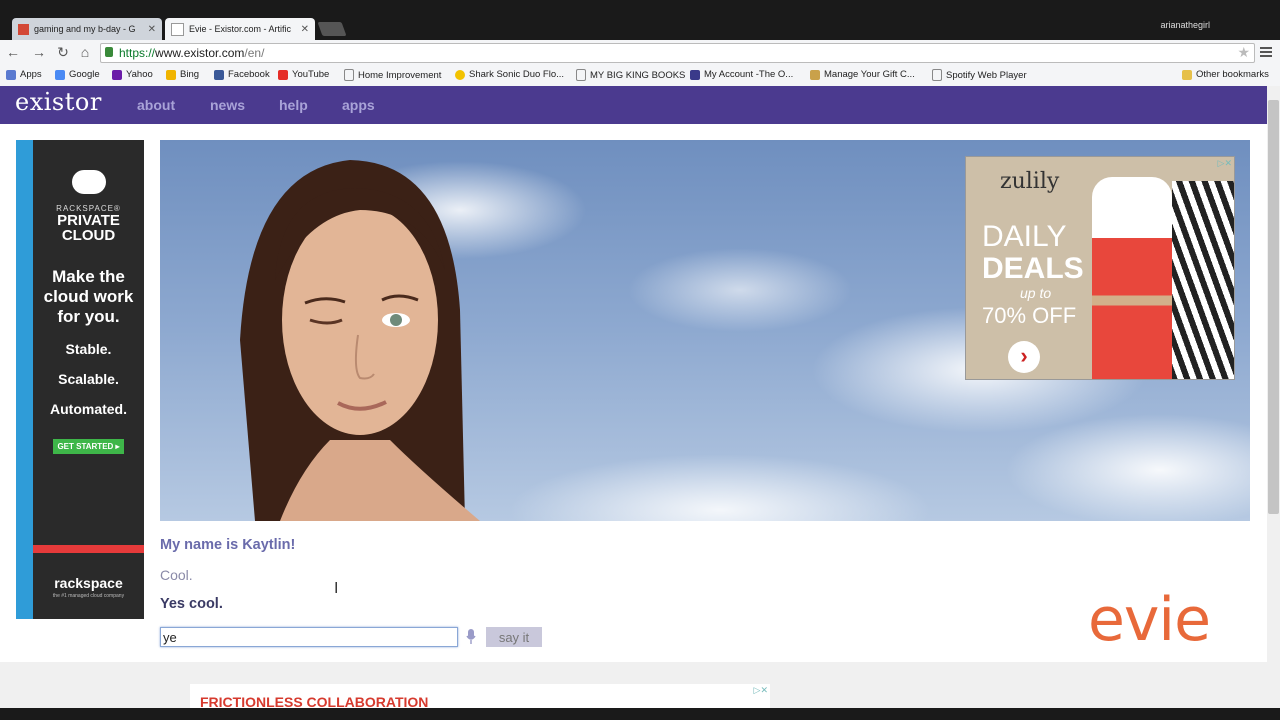  I want to click on ad-divider, so click(88, 549).